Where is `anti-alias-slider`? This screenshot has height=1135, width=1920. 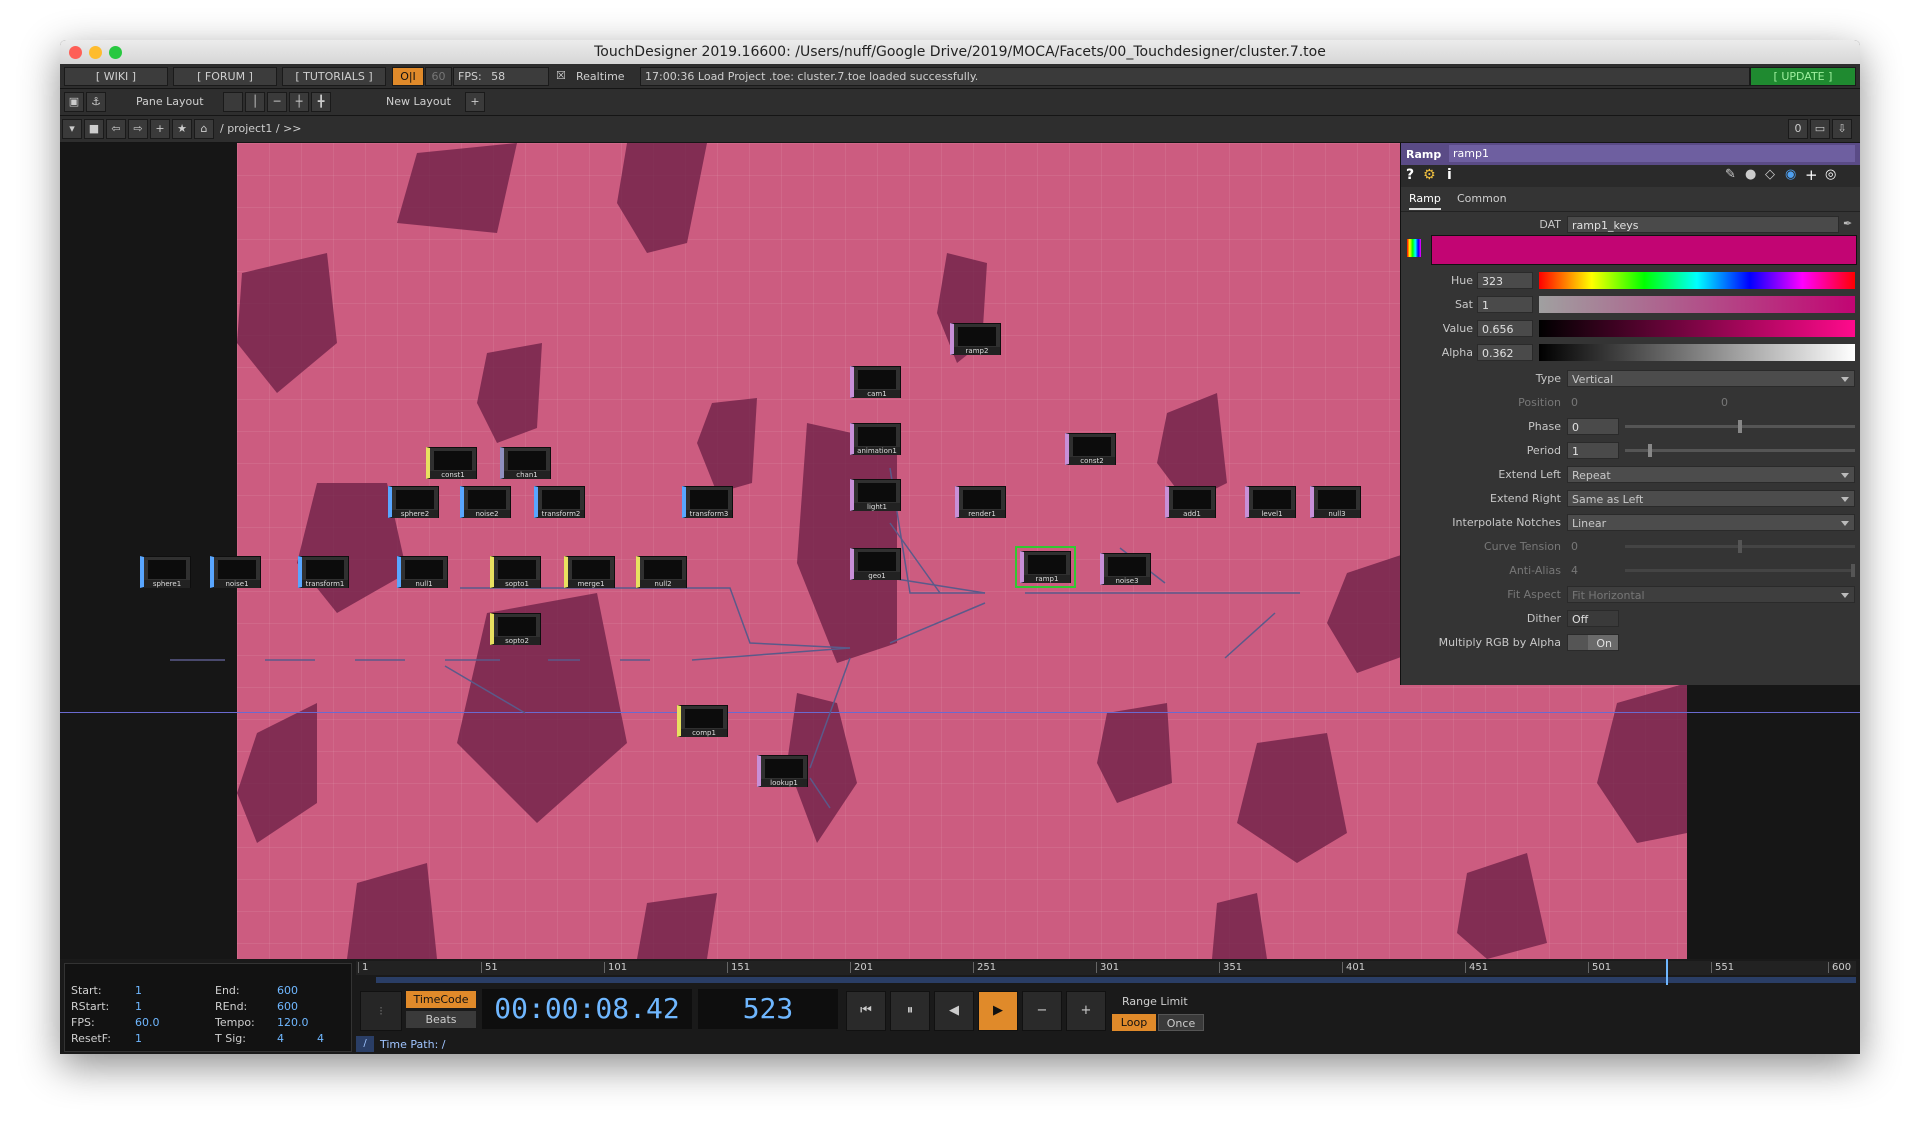 anti-alias-slider is located at coordinates (1740, 570).